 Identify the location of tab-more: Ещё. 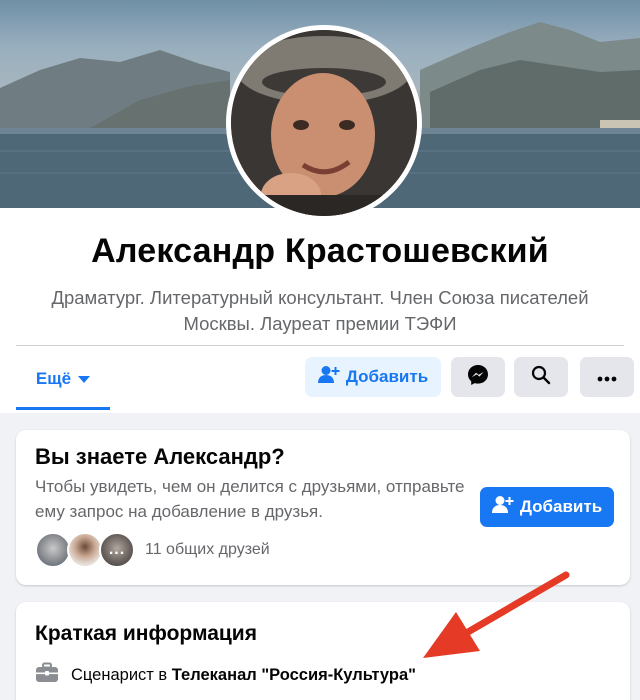
(63, 380).